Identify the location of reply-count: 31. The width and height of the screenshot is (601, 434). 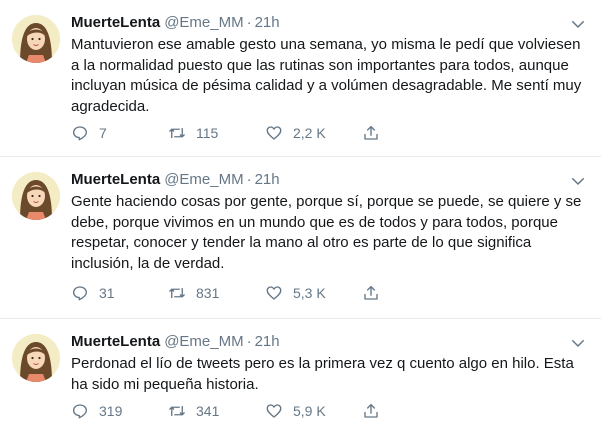
(107, 293).